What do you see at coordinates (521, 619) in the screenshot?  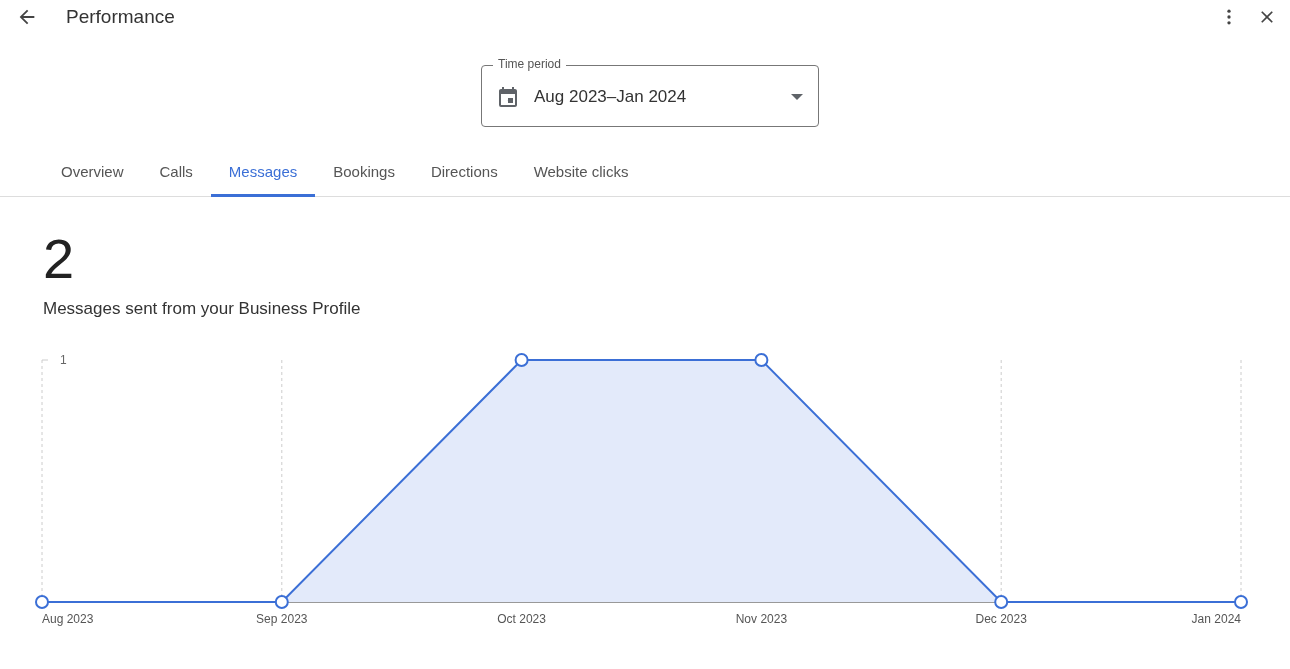 I see `x-axis-label: Oct 2023` at bounding box center [521, 619].